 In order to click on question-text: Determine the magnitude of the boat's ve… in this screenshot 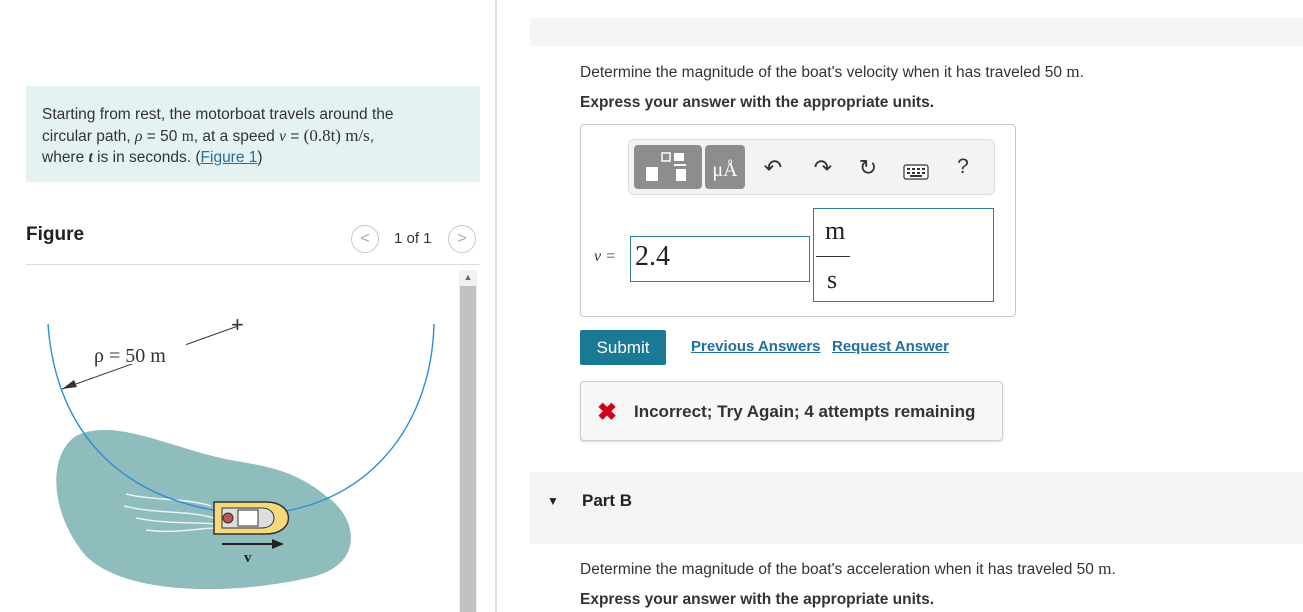, I will do `click(823, 72)`.